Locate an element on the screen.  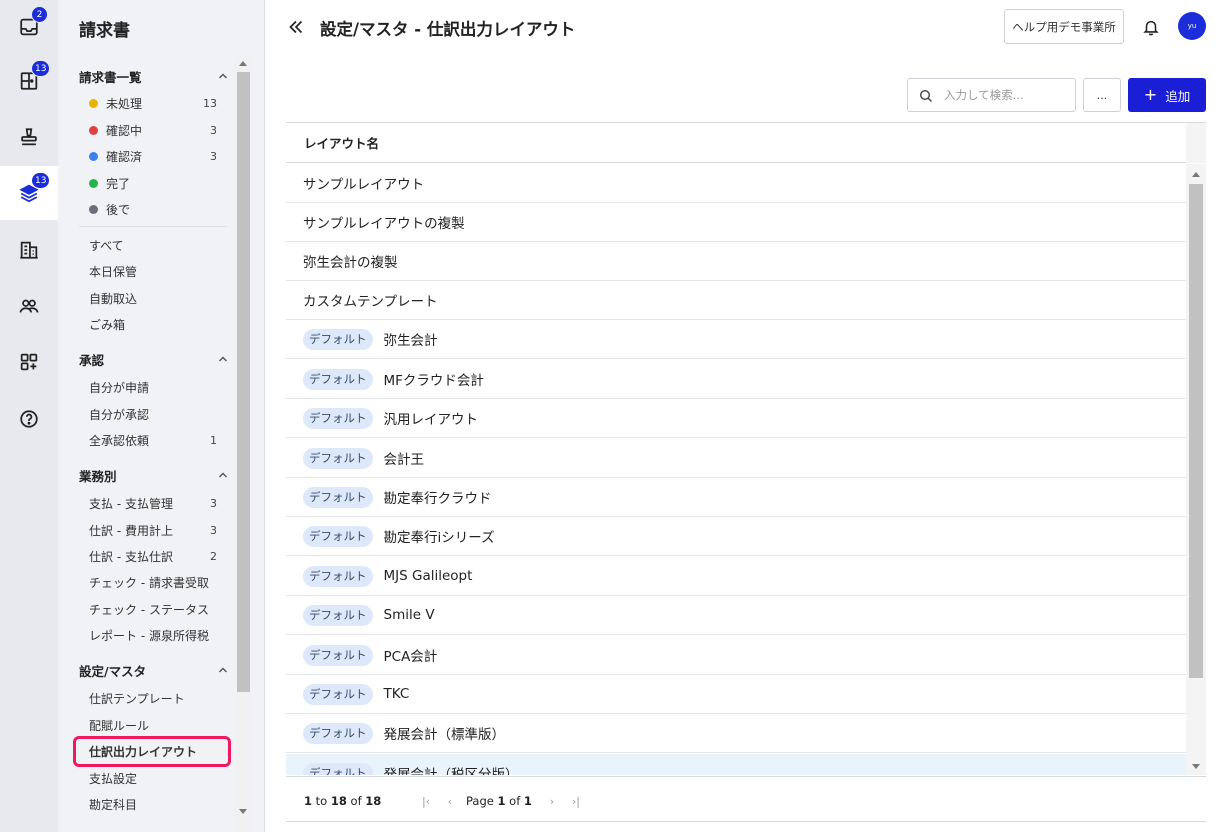
nav-item-my-requests: 自分が申請 is located at coordinates (152, 387).